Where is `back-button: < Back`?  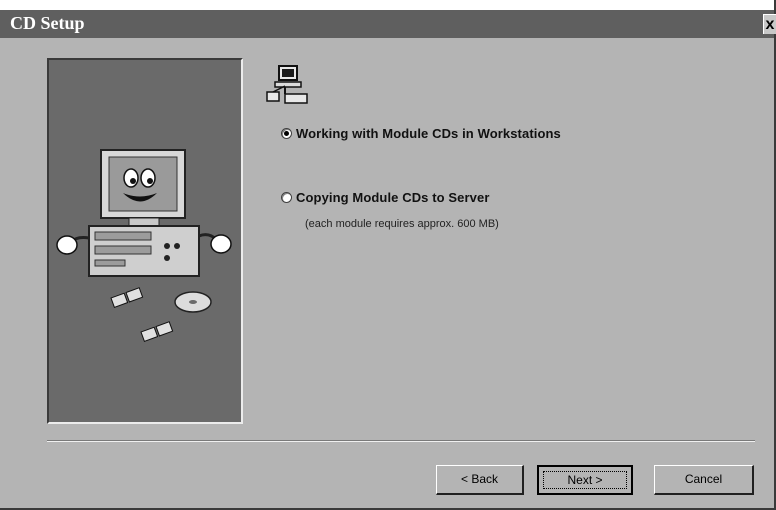 back-button: < Back is located at coordinates (480, 480).